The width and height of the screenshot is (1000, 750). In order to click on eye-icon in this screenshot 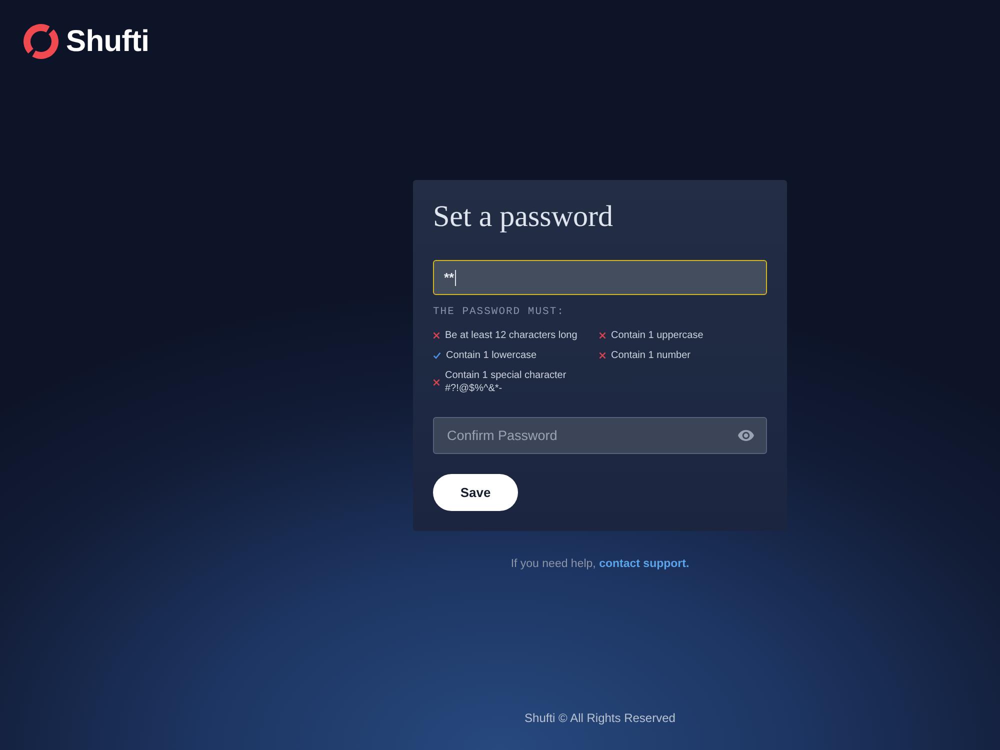, I will do `click(746, 435)`.